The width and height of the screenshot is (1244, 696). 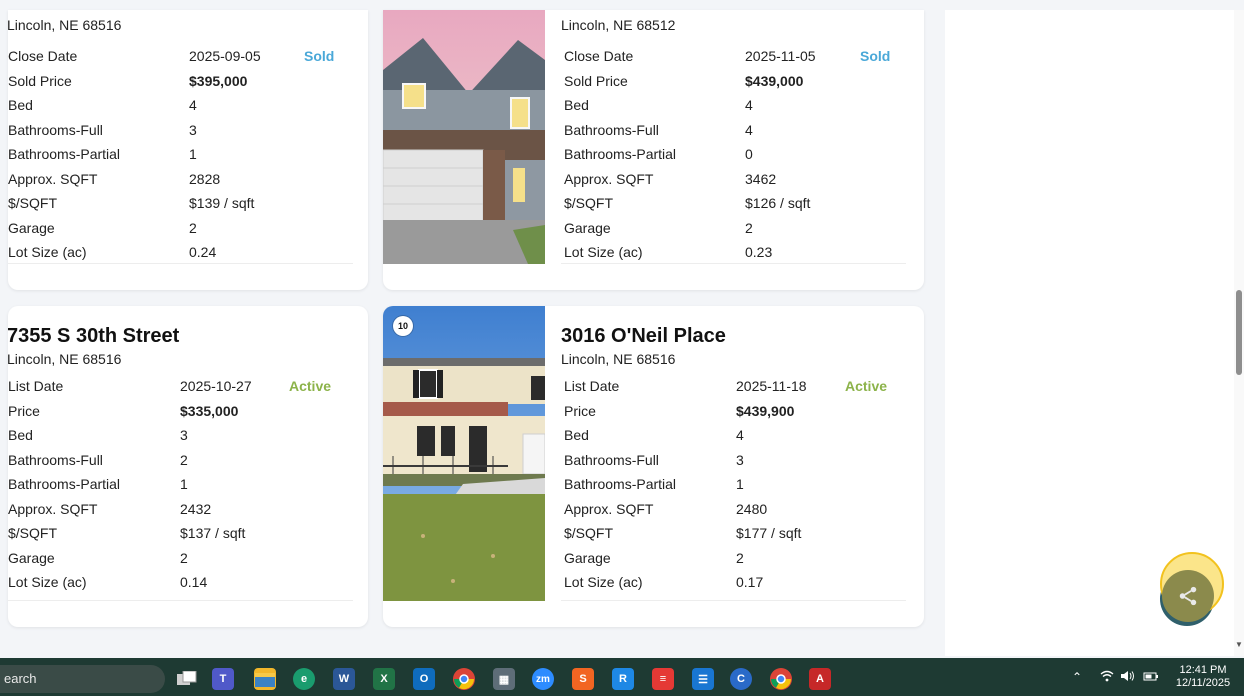 What do you see at coordinates (1203, 683) in the screenshot?
I see `clock-date: 12/11/2025` at bounding box center [1203, 683].